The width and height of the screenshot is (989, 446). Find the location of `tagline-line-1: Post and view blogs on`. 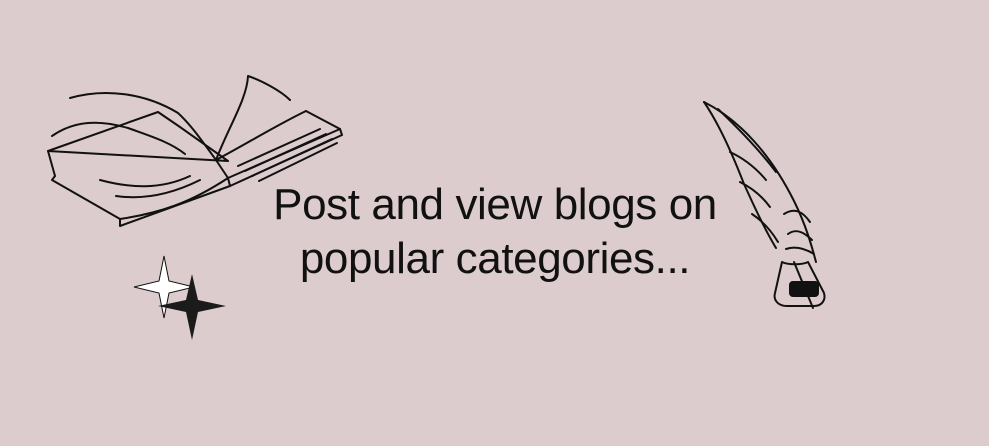

tagline-line-1: Post and view blogs on is located at coordinates (495, 204).